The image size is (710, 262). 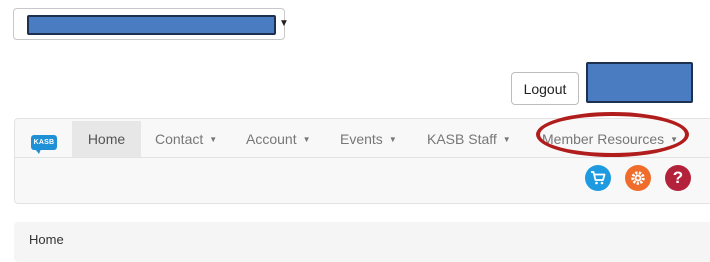 I want to click on breadcrumb-item-home: Home, so click(x=46, y=239).